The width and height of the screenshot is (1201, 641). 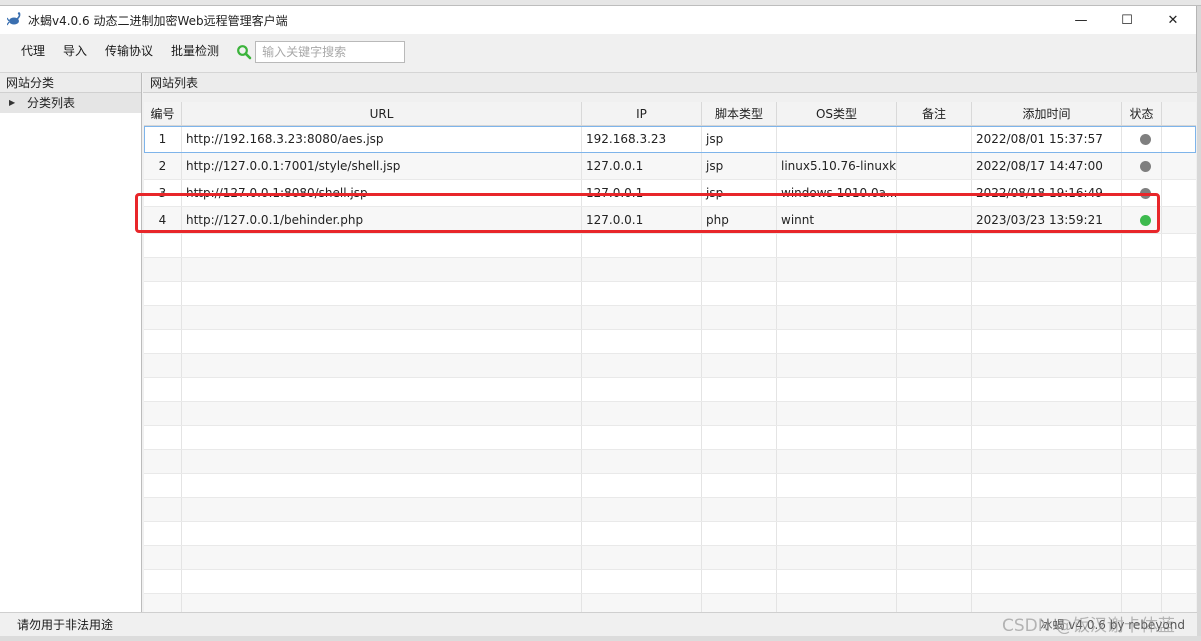 I want to click on close-icon: ✕, so click(x=1173, y=20).